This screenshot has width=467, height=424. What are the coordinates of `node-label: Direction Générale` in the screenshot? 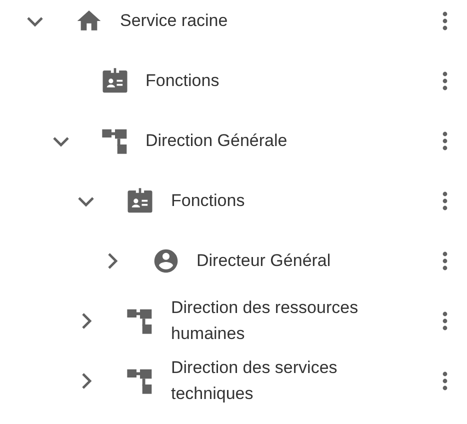 It's located at (217, 141).